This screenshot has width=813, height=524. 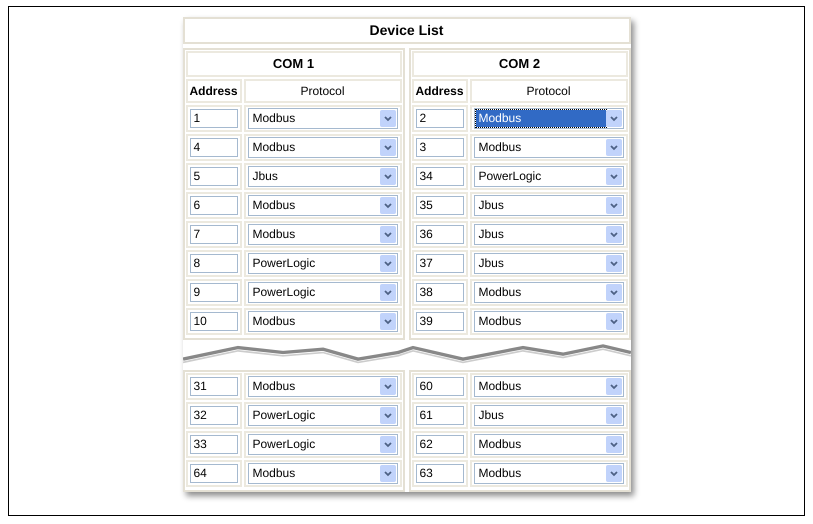 I want to click on address-field: 9, so click(x=214, y=292).